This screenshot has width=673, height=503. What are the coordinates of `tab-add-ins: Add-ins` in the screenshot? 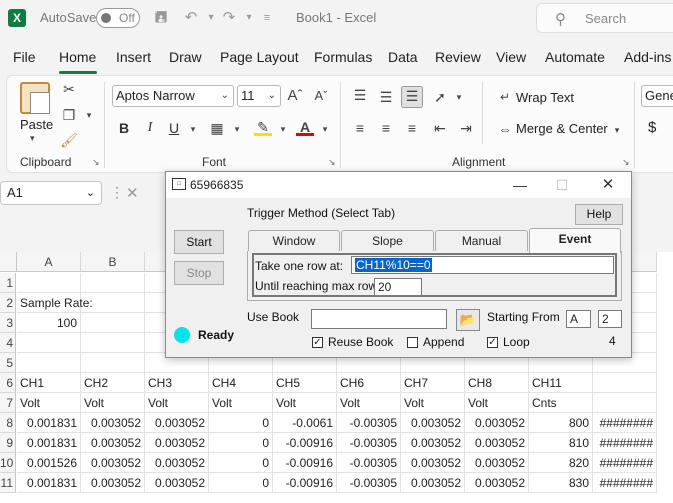 It's located at (647, 57).